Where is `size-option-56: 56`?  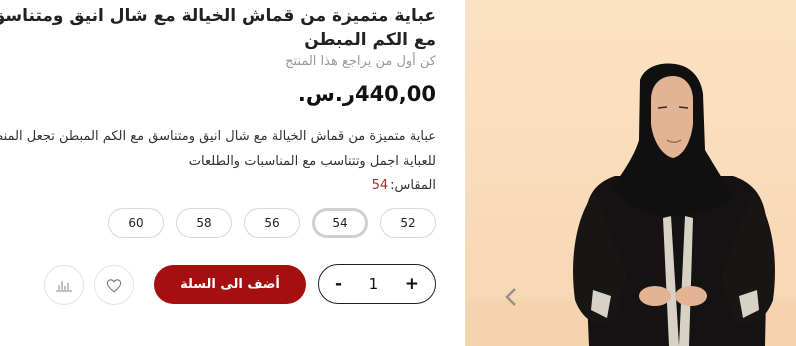
size-option-56: 56 is located at coordinates (272, 223).